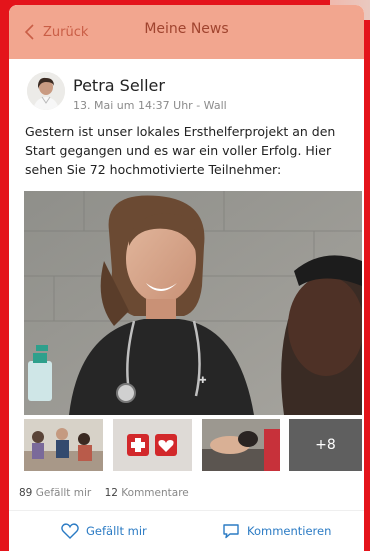 The height and width of the screenshot is (551, 370). Describe the element at coordinates (289, 531) in the screenshot. I see `comment-label: Kommentieren` at that location.